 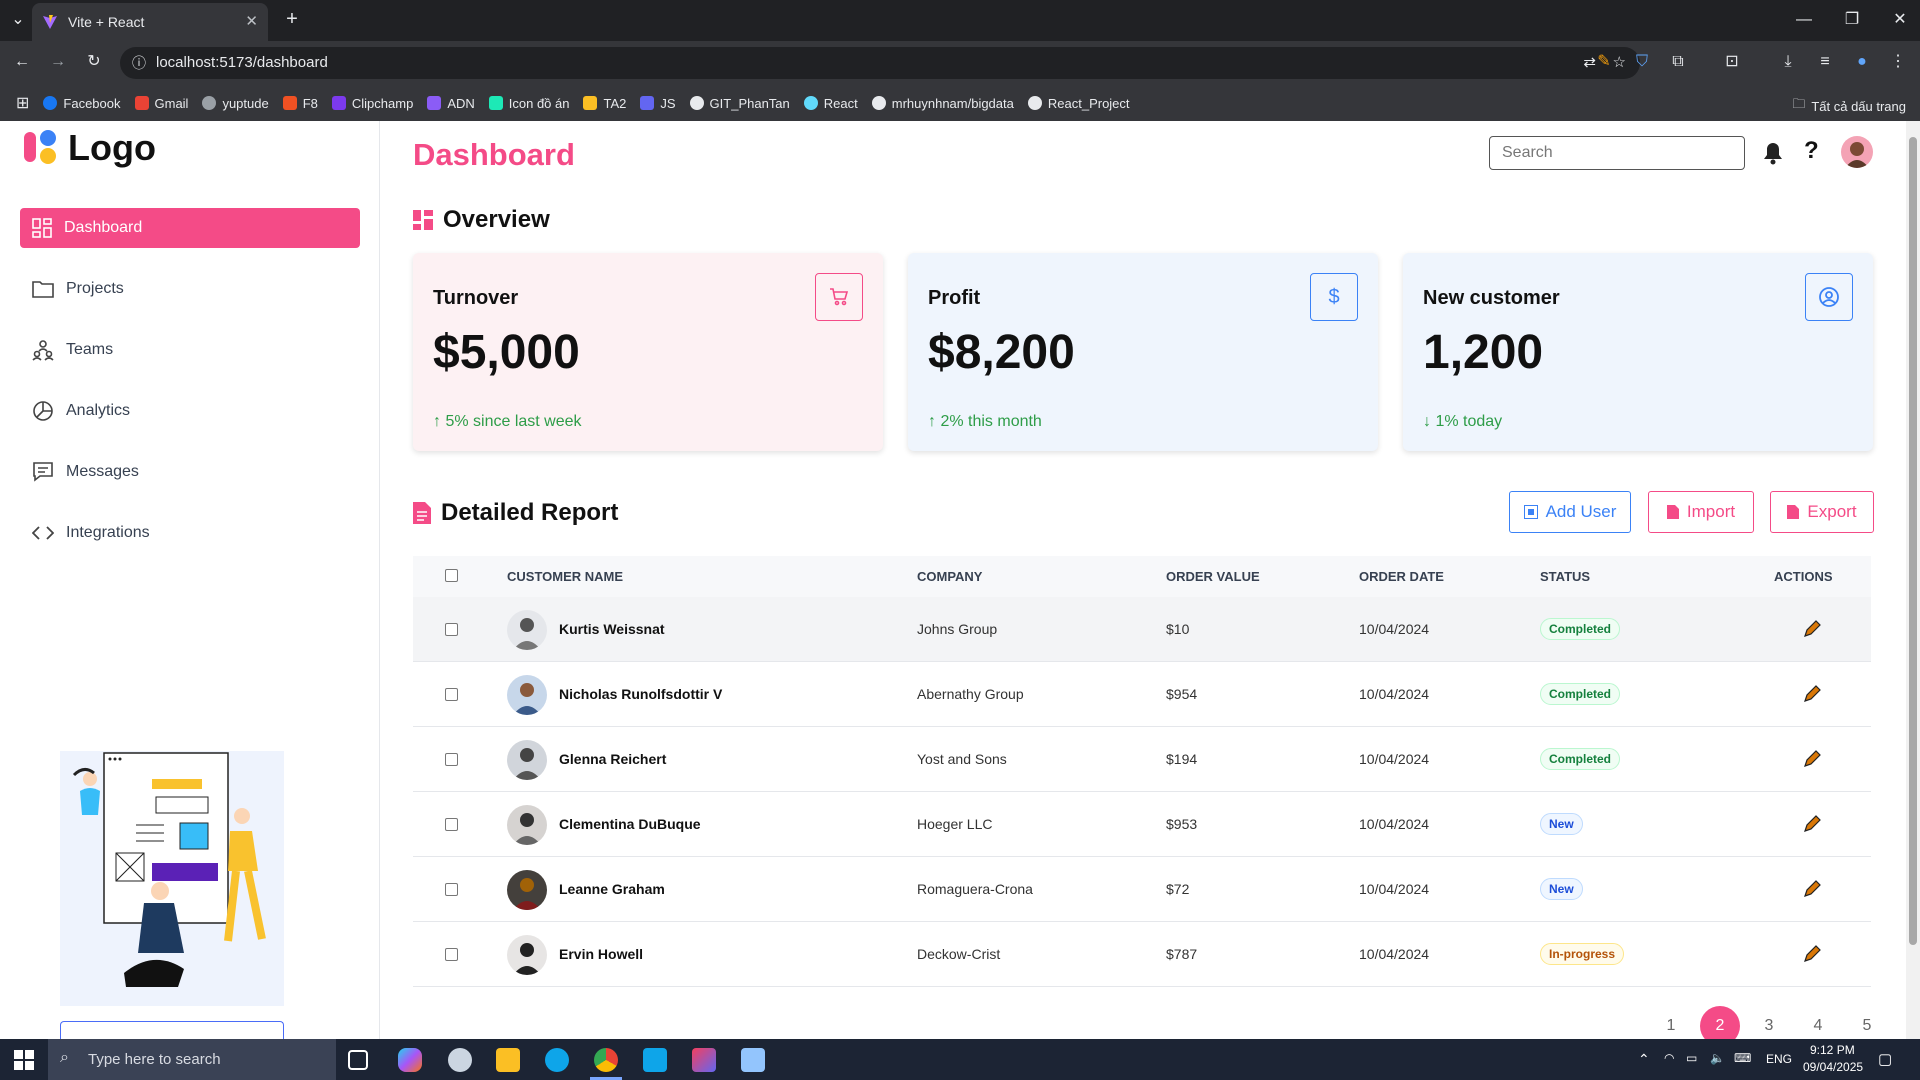 What do you see at coordinates (839, 297) in the screenshot?
I see `cart-icon` at bounding box center [839, 297].